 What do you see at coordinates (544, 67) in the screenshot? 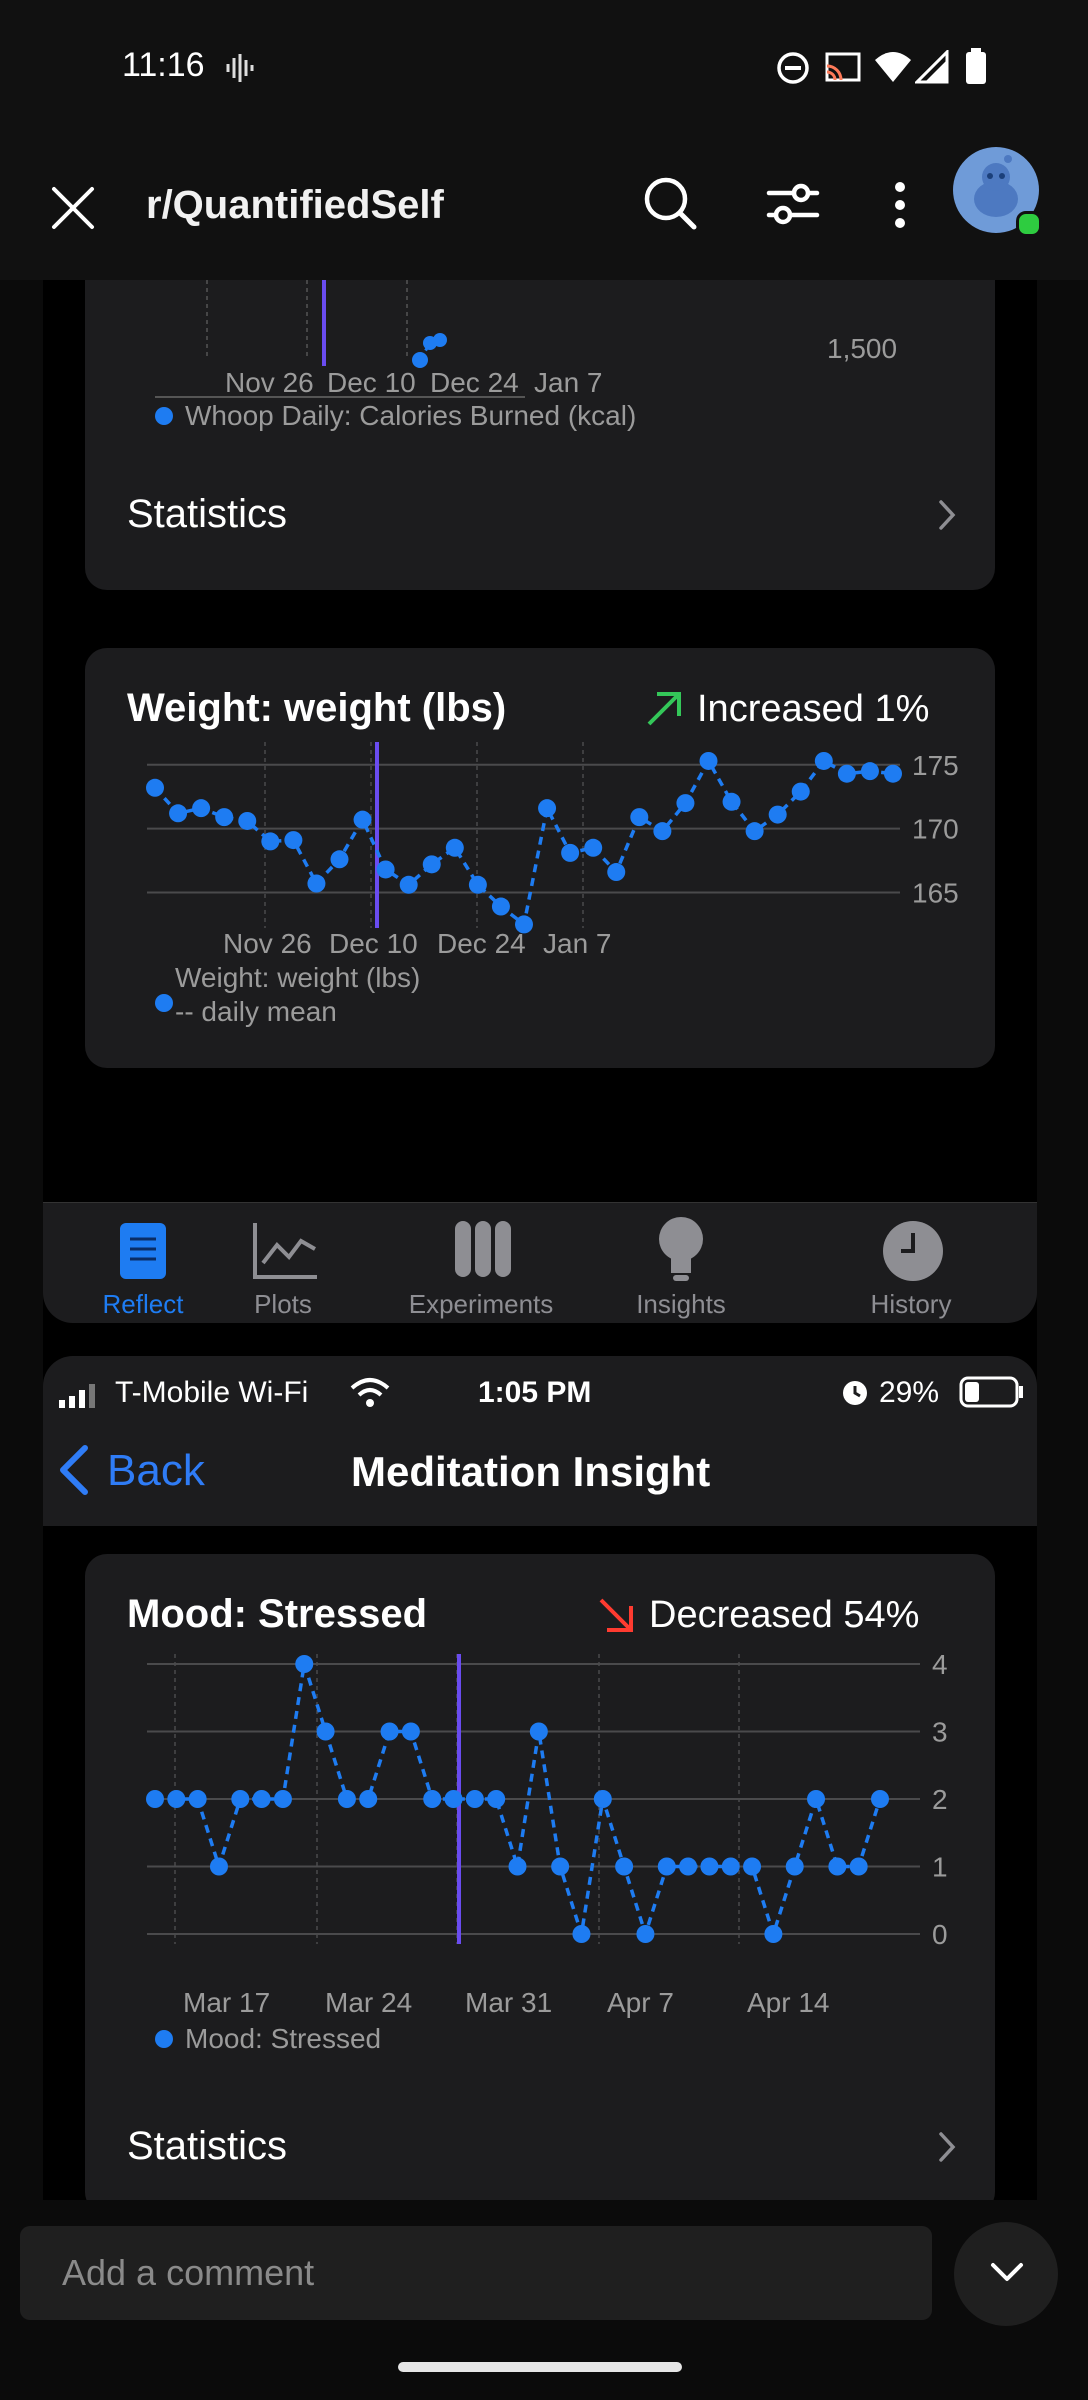
I see `android-status-bar: 11:16` at bounding box center [544, 67].